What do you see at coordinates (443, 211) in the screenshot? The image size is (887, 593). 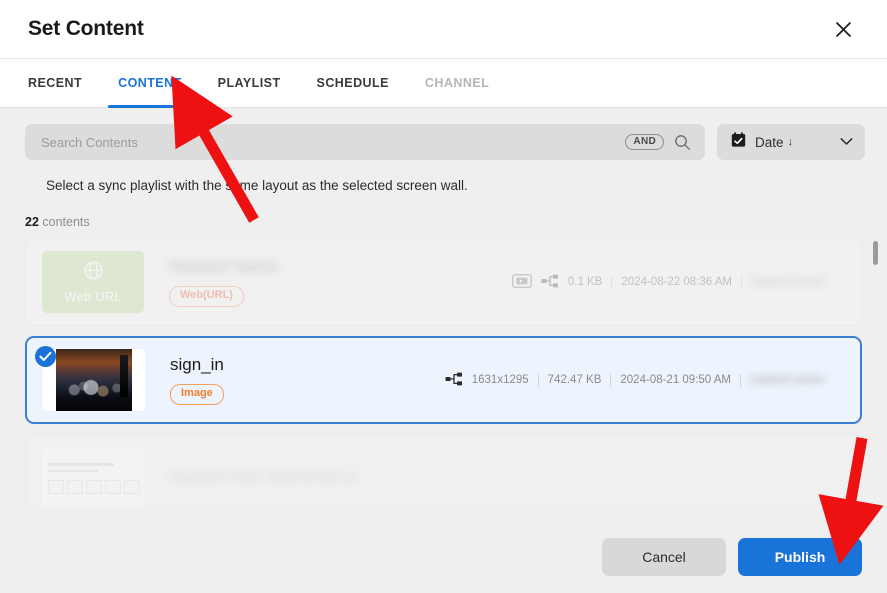 I see `contents-count: 22 contents` at bounding box center [443, 211].